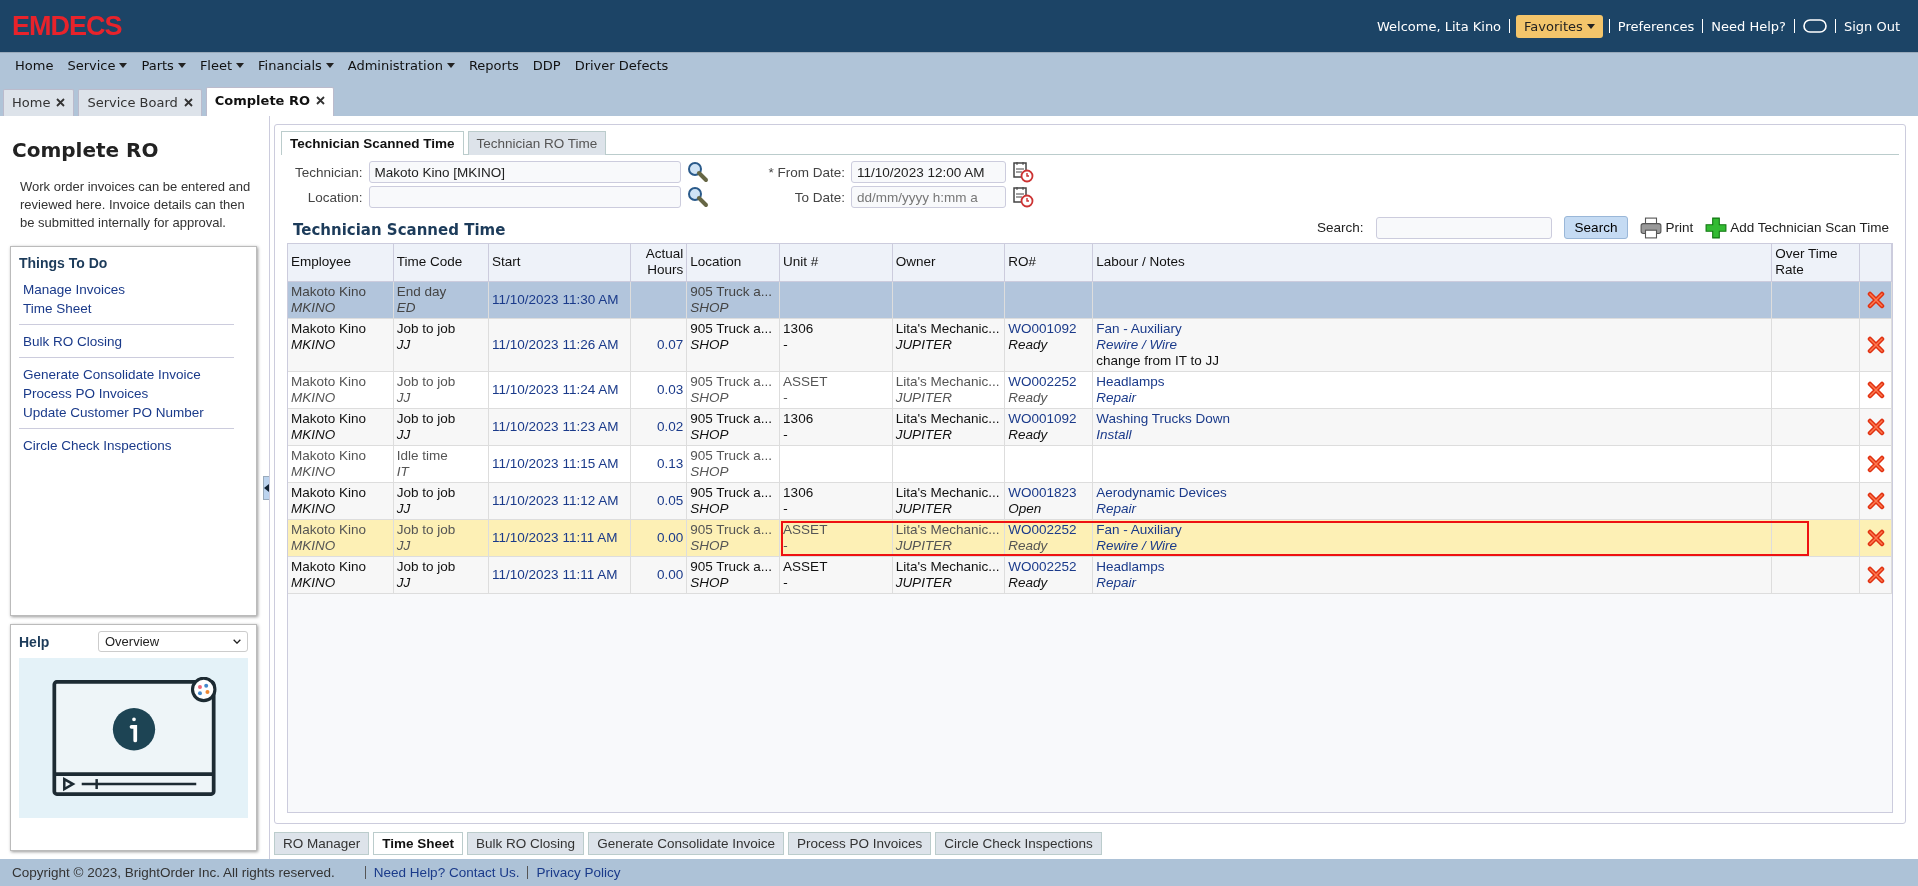 Image resolution: width=1918 pixels, height=886 pixels. What do you see at coordinates (140, 102) in the screenshot?
I see `page-tab: Service Board` at bounding box center [140, 102].